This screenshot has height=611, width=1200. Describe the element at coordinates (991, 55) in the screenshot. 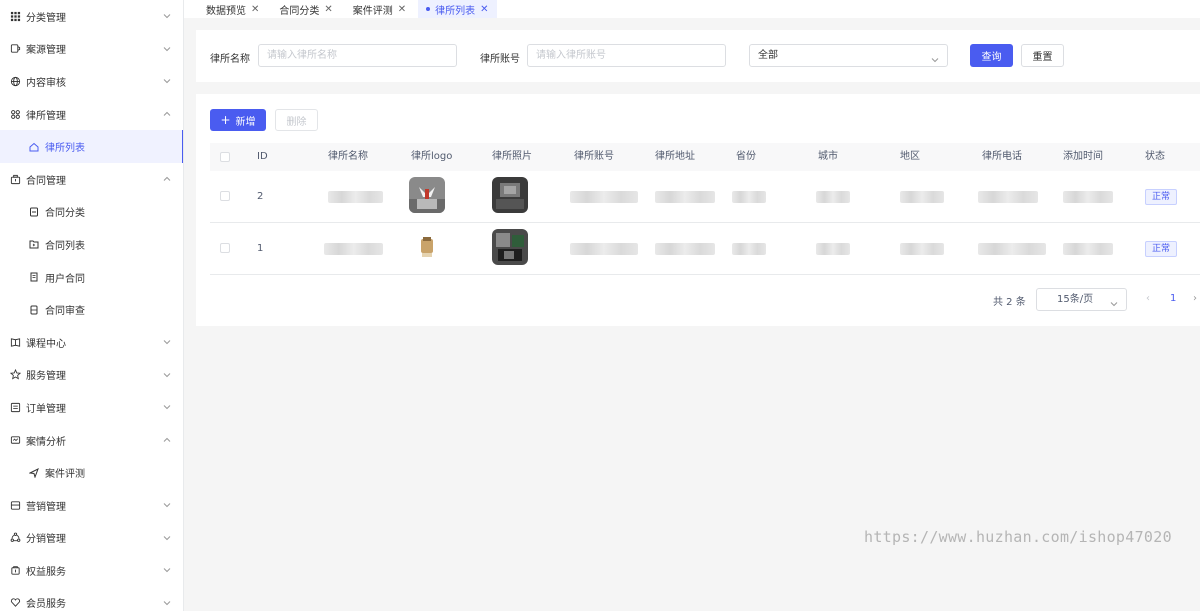

I see `query-button: 查询` at that location.